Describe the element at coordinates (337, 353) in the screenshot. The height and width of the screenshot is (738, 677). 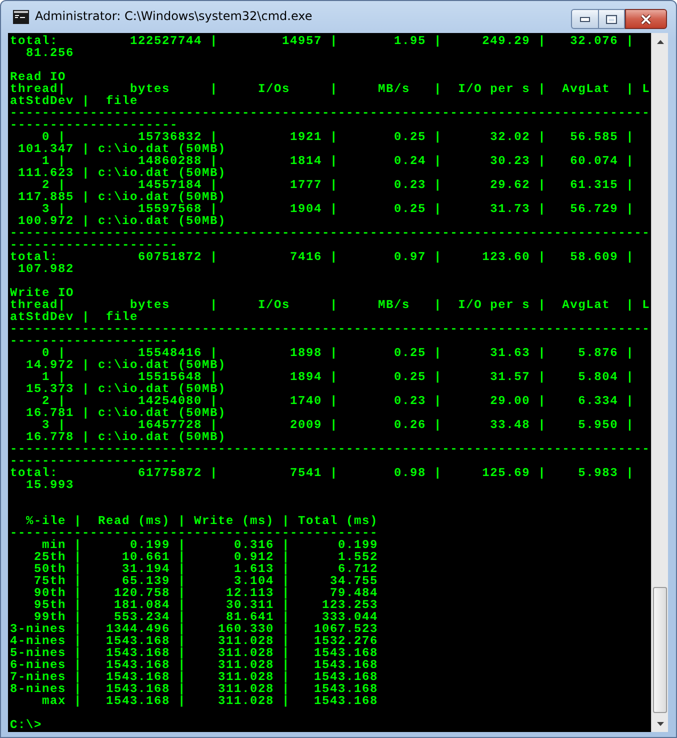
I see `console-line: 0 | 15548416 | 1898 | 0.25 | 31.63 | 5.876 |` at that location.